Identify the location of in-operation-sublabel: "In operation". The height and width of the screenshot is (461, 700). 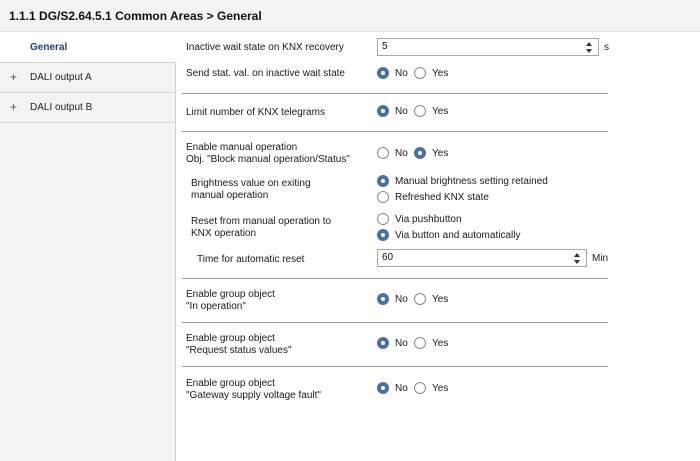
(216, 306).